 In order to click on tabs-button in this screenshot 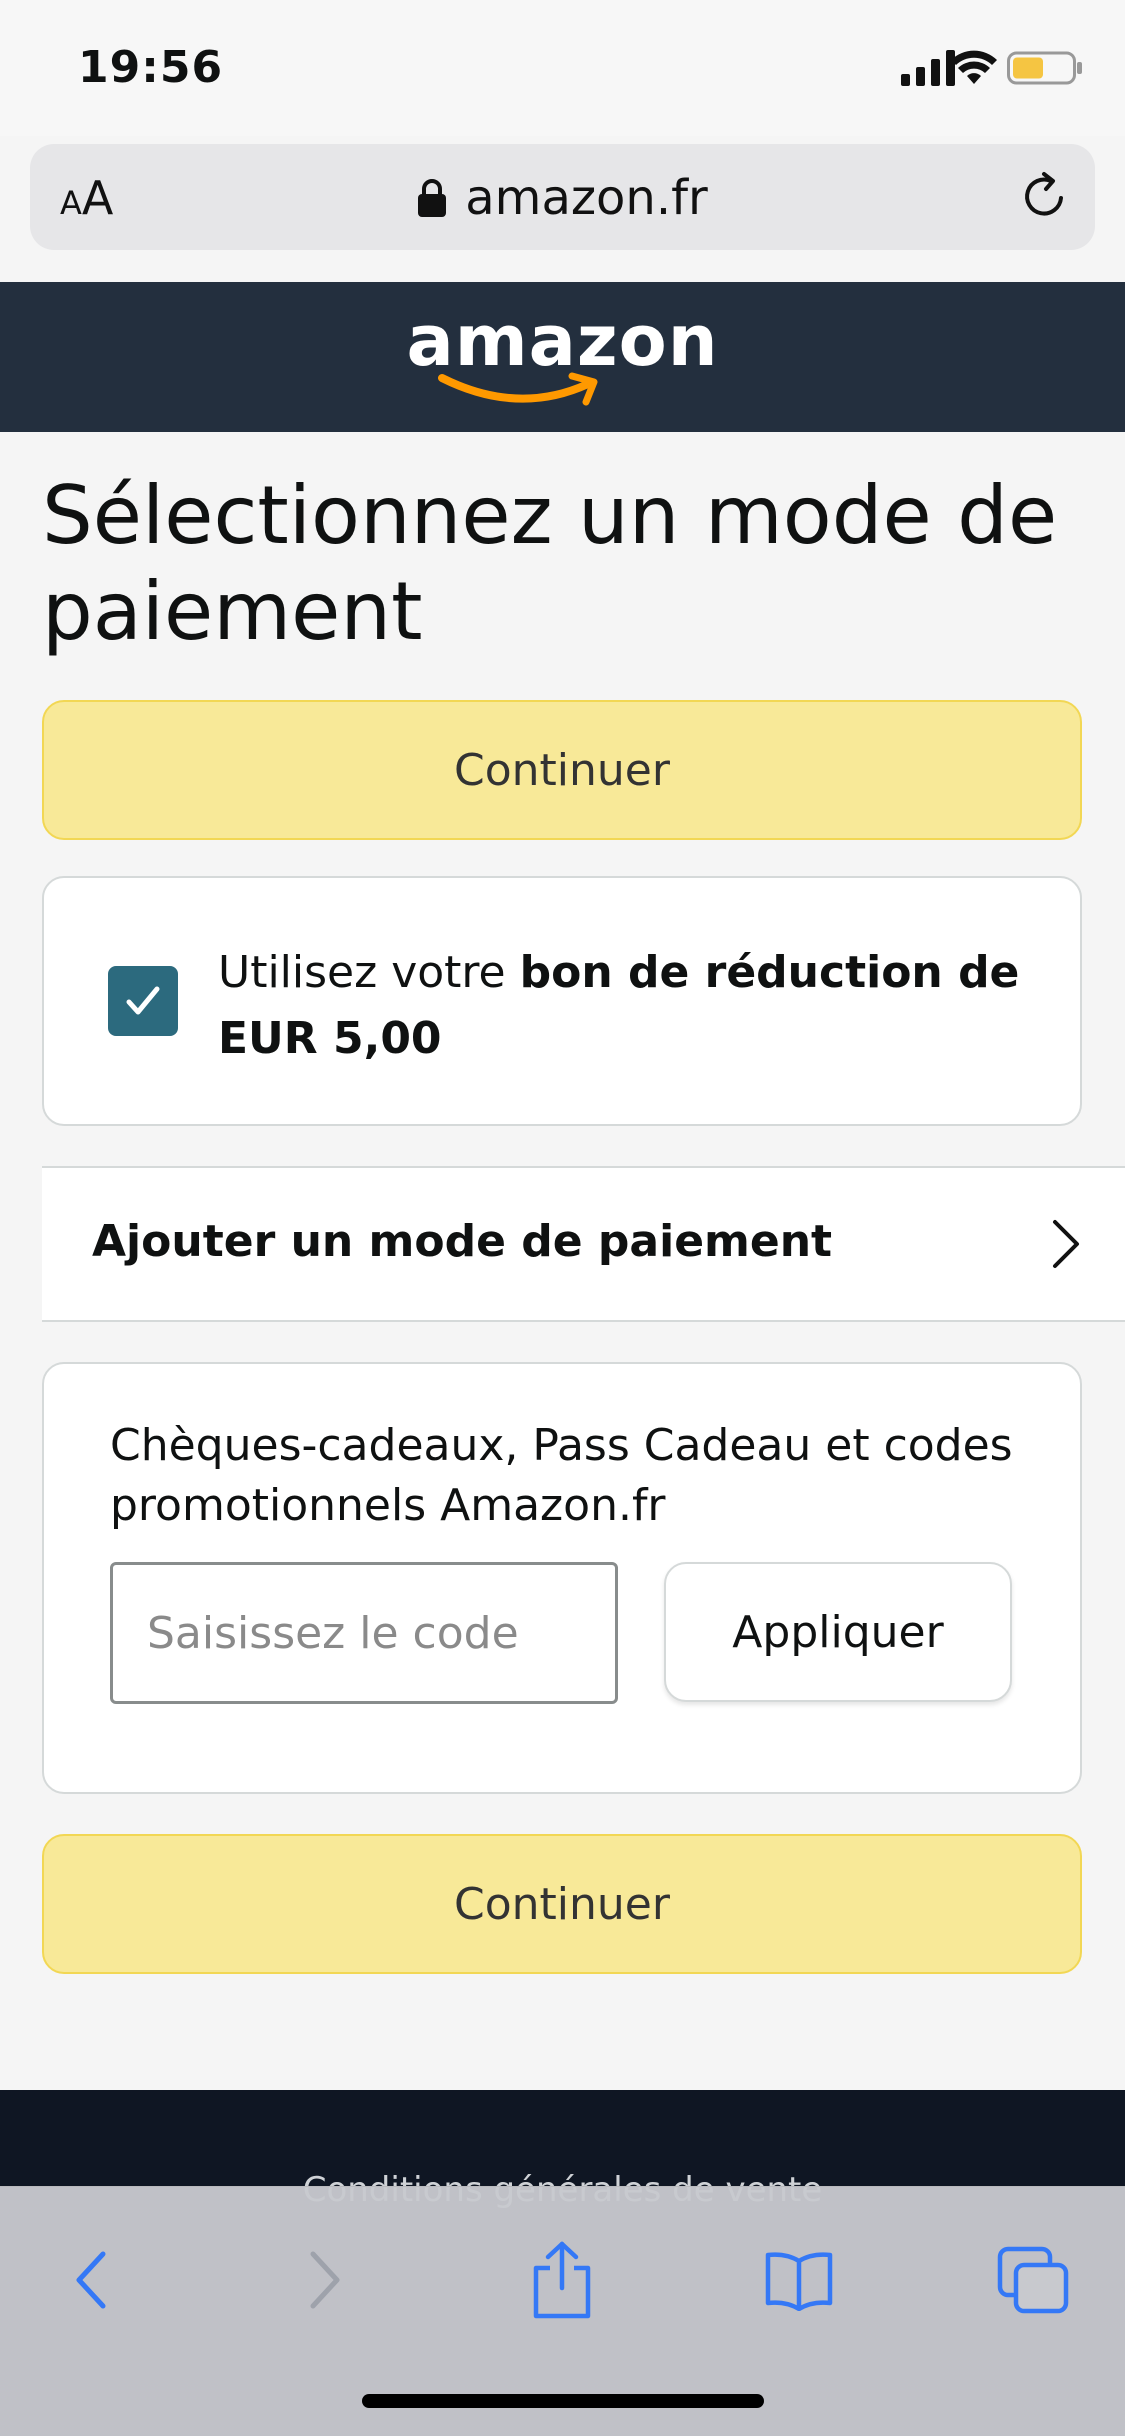, I will do `click(1033, 2280)`.